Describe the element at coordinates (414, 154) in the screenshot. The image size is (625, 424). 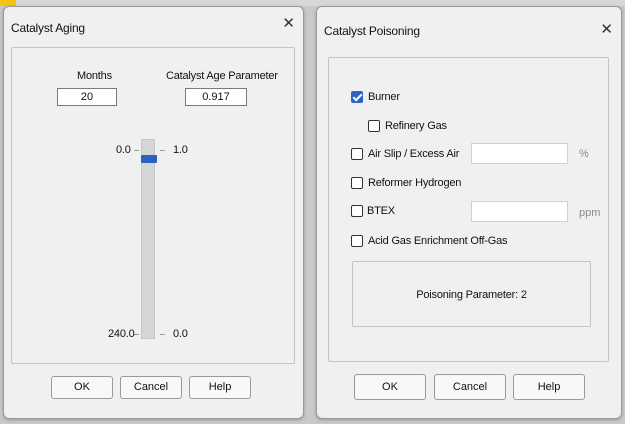
I see `air-slip-label: Air Slip / Excess Air` at that location.